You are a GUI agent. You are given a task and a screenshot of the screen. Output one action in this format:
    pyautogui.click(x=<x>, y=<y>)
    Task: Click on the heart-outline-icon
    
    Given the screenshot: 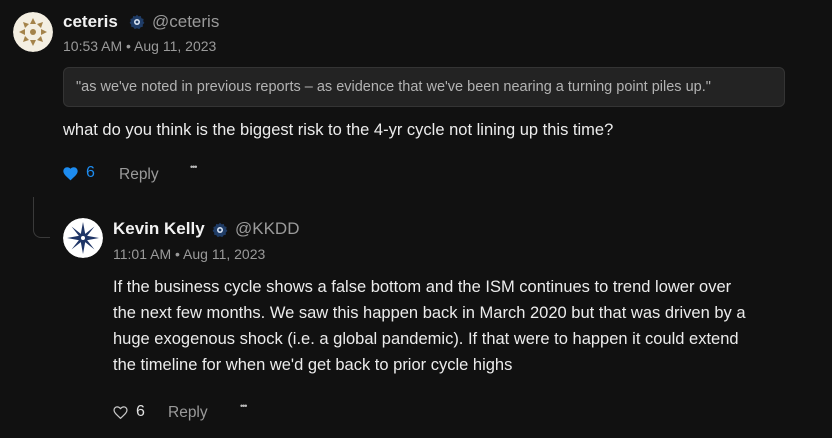 What is the action you would take?
    pyautogui.click(x=120, y=412)
    